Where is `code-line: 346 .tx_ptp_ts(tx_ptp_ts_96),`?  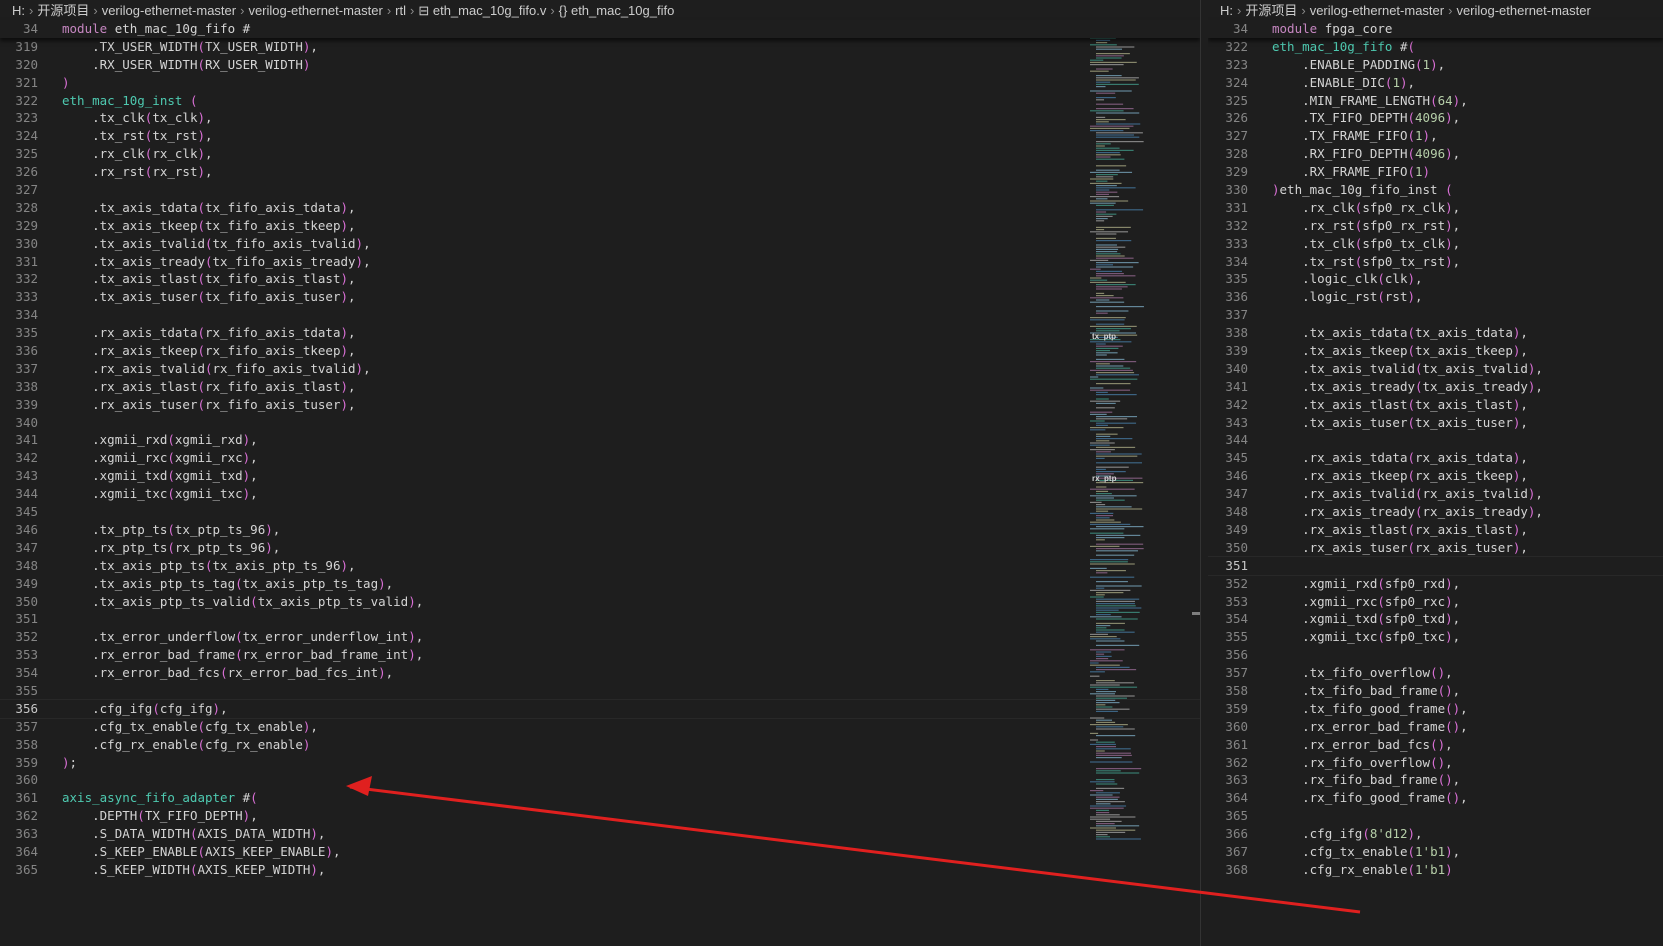
code-line: 346 .tx_ptp_ts(tx_ptp_ts_96), is located at coordinates (600, 530).